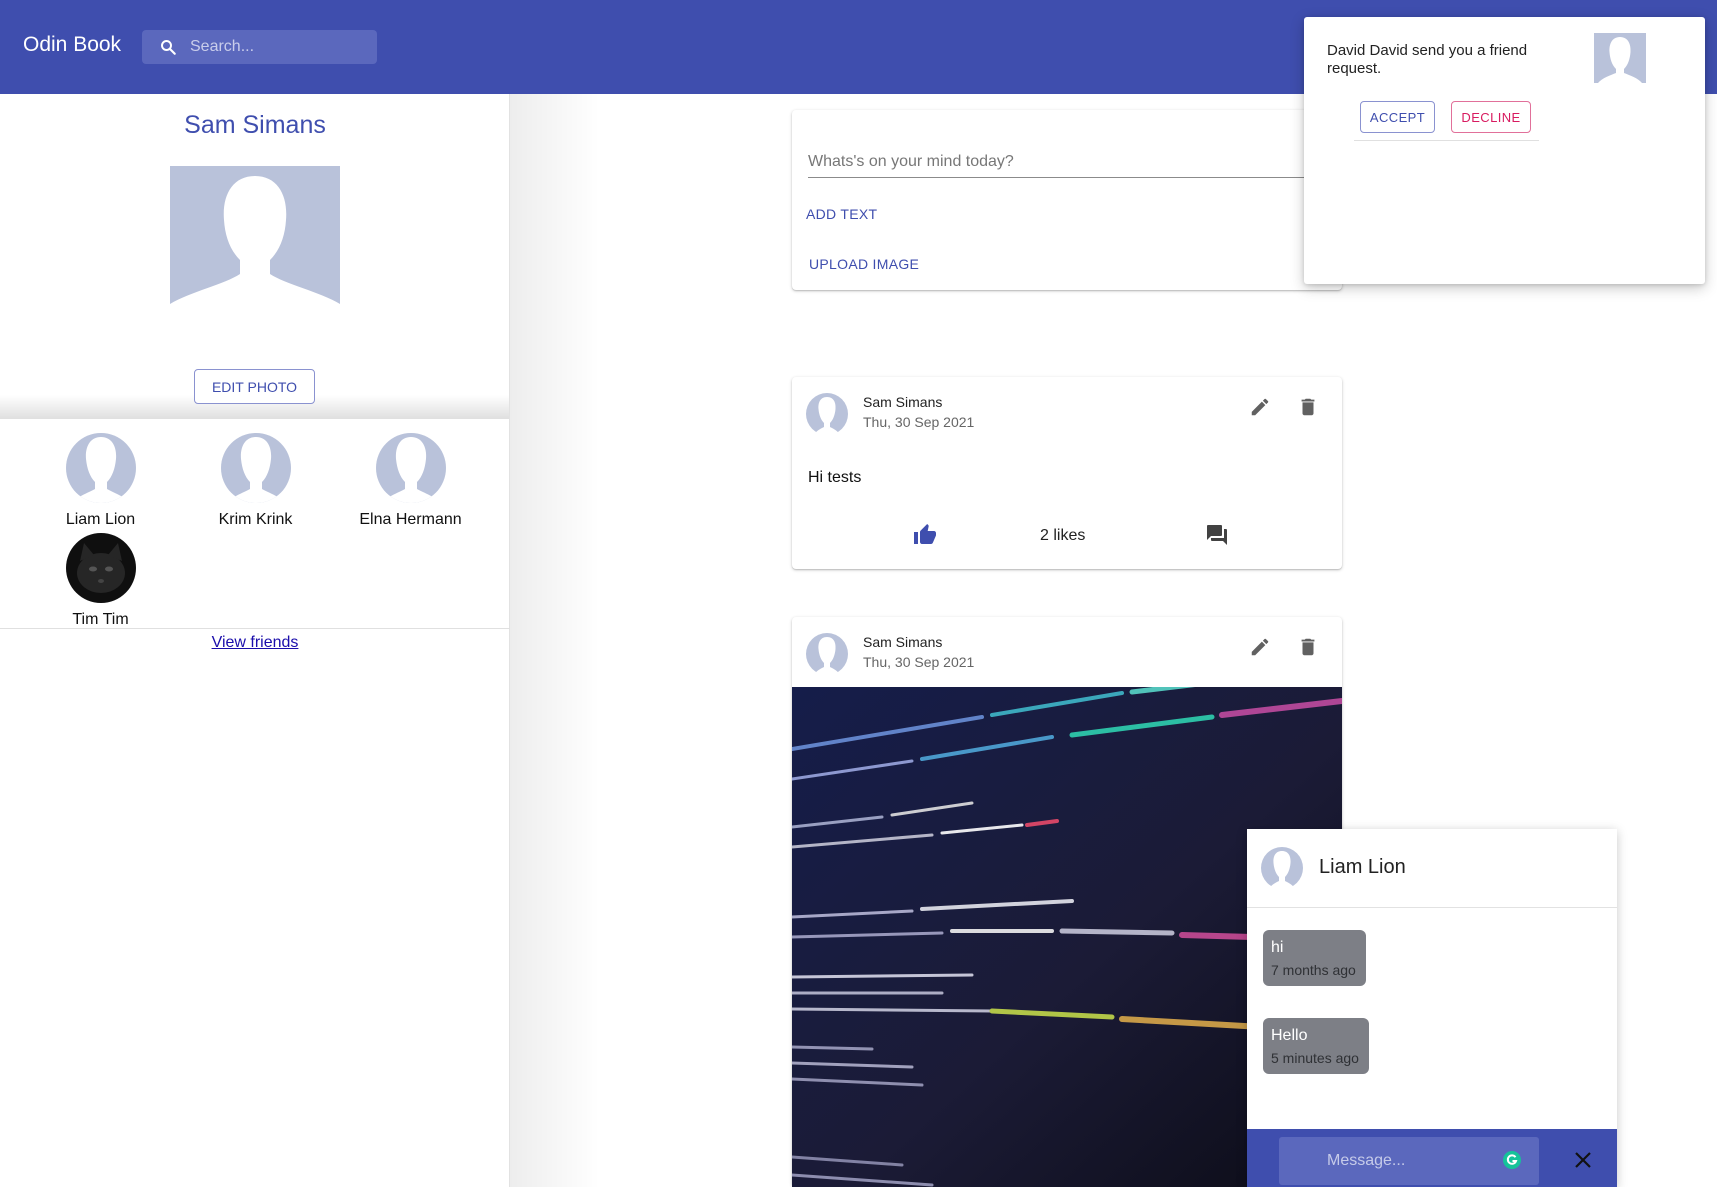 The image size is (1717, 1187). What do you see at coordinates (1313, 970) in the screenshot?
I see `chat-message-time: 7 months ago` at bounding box center [1313, 970].